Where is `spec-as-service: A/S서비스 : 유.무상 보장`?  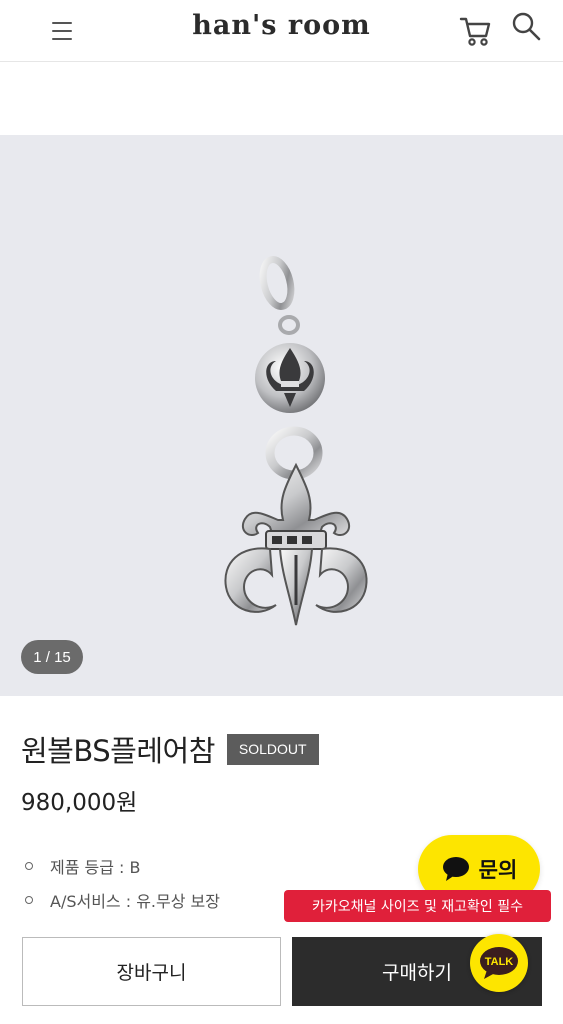
spec-as-service: A/S서비스 : 유.무상 보장 is located at coordinates (122, 900).